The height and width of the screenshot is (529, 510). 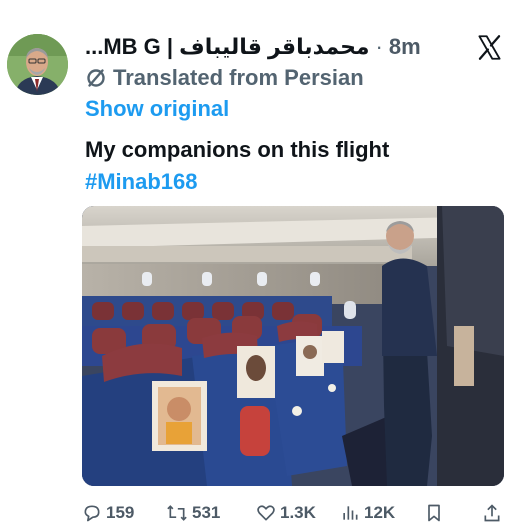 I want to click on like-button: 1.3K, so click(x=286, y=513).